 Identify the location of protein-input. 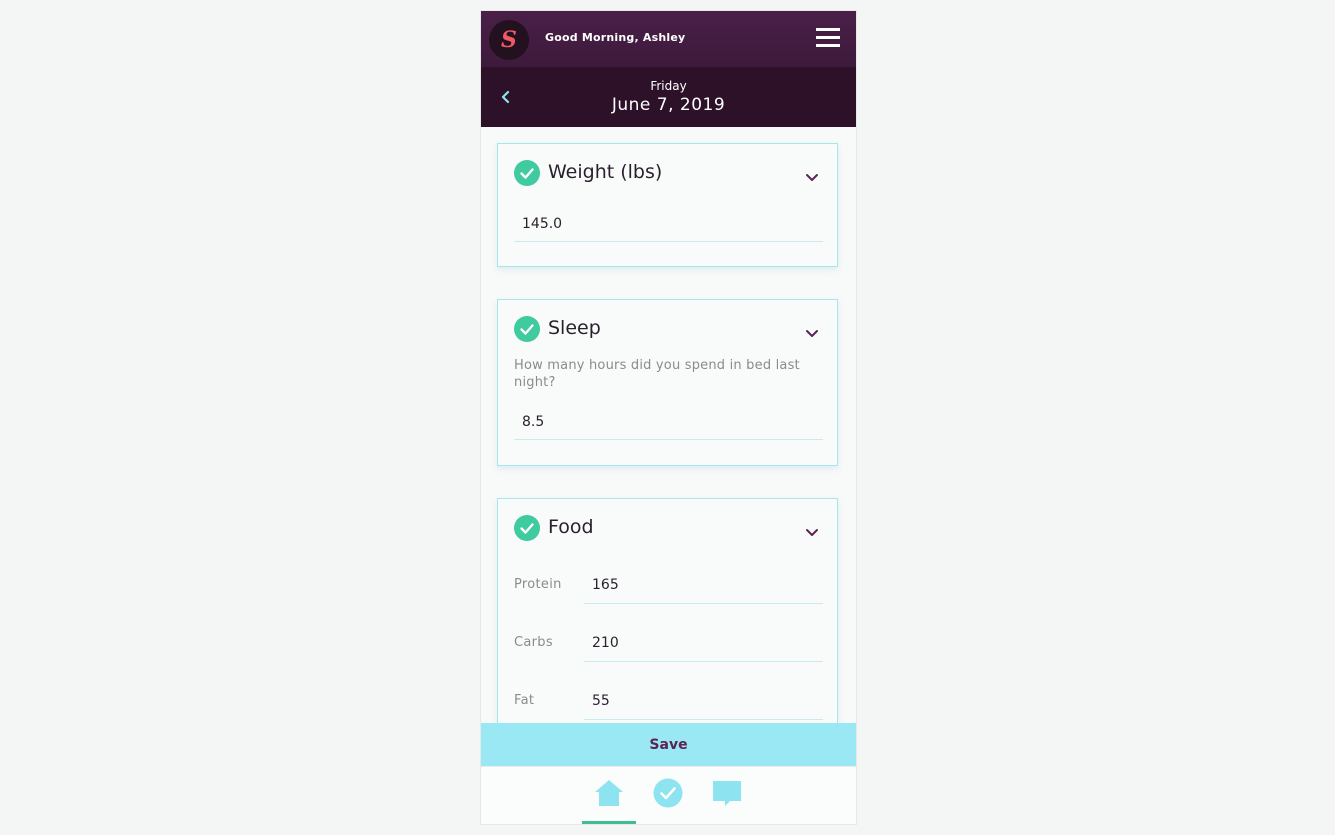
(703, 585).